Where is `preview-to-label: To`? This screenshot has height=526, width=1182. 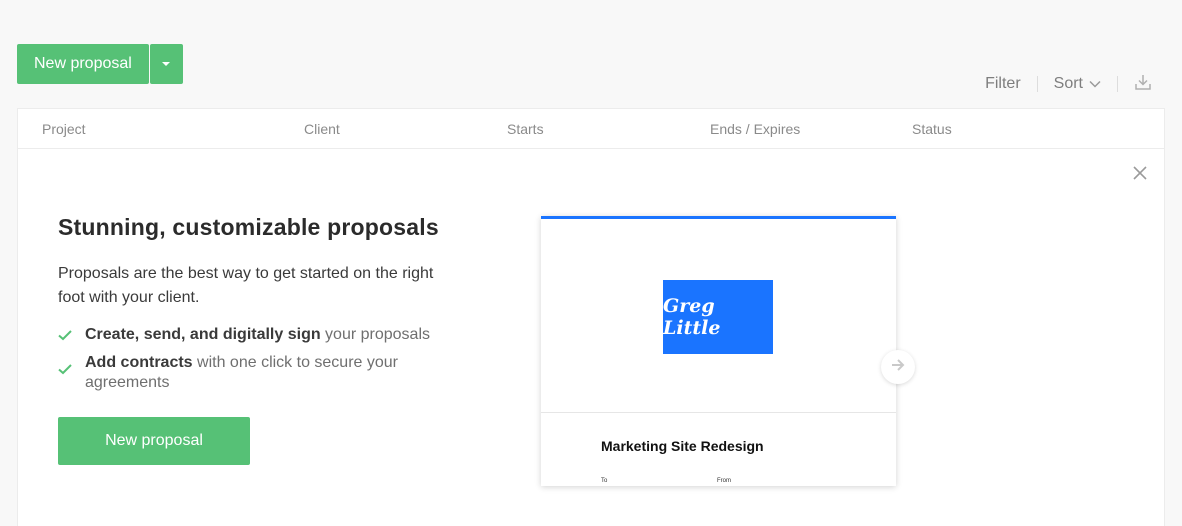 preview-to-label: To is located at coordinates (604, 481).